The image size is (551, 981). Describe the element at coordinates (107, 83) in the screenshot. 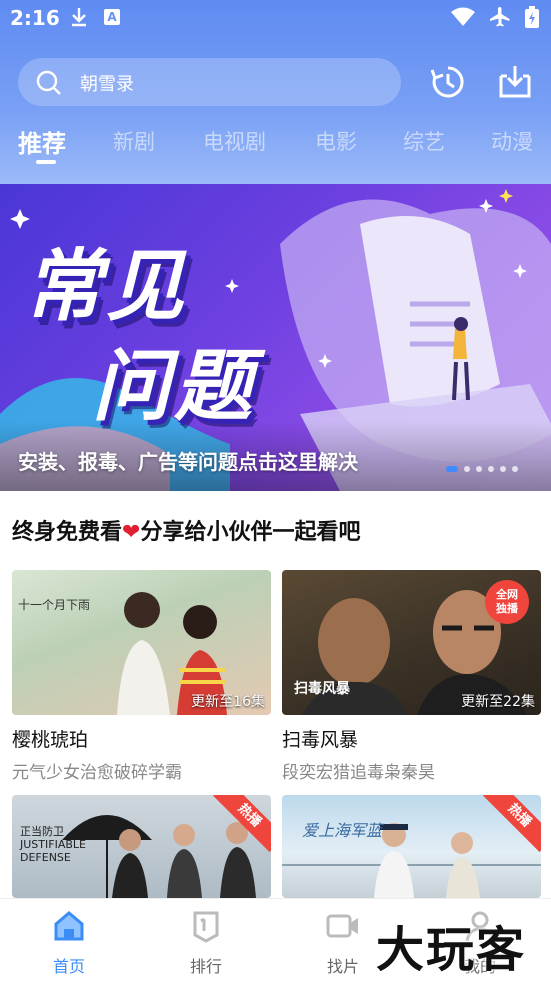

I see `search-input: 朝雪录` at that location.